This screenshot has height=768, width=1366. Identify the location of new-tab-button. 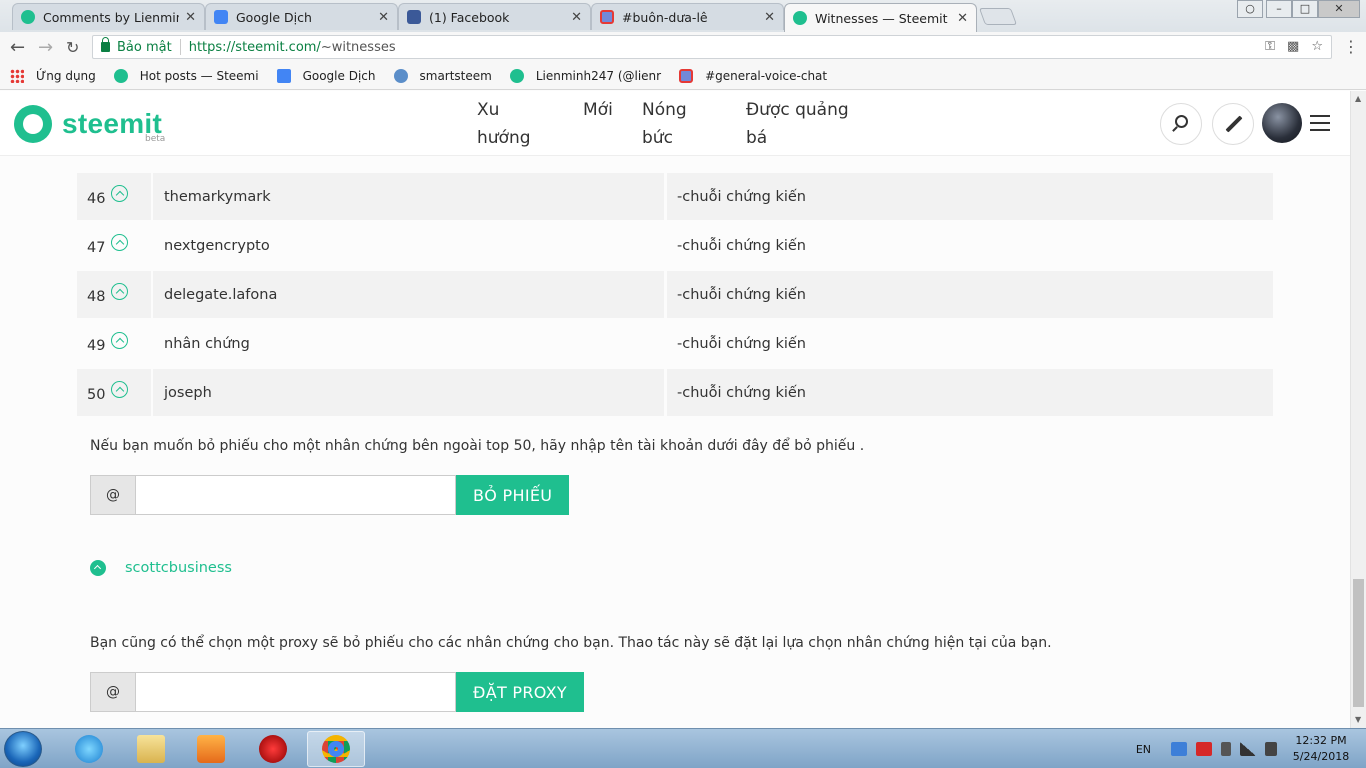
(998, 16).